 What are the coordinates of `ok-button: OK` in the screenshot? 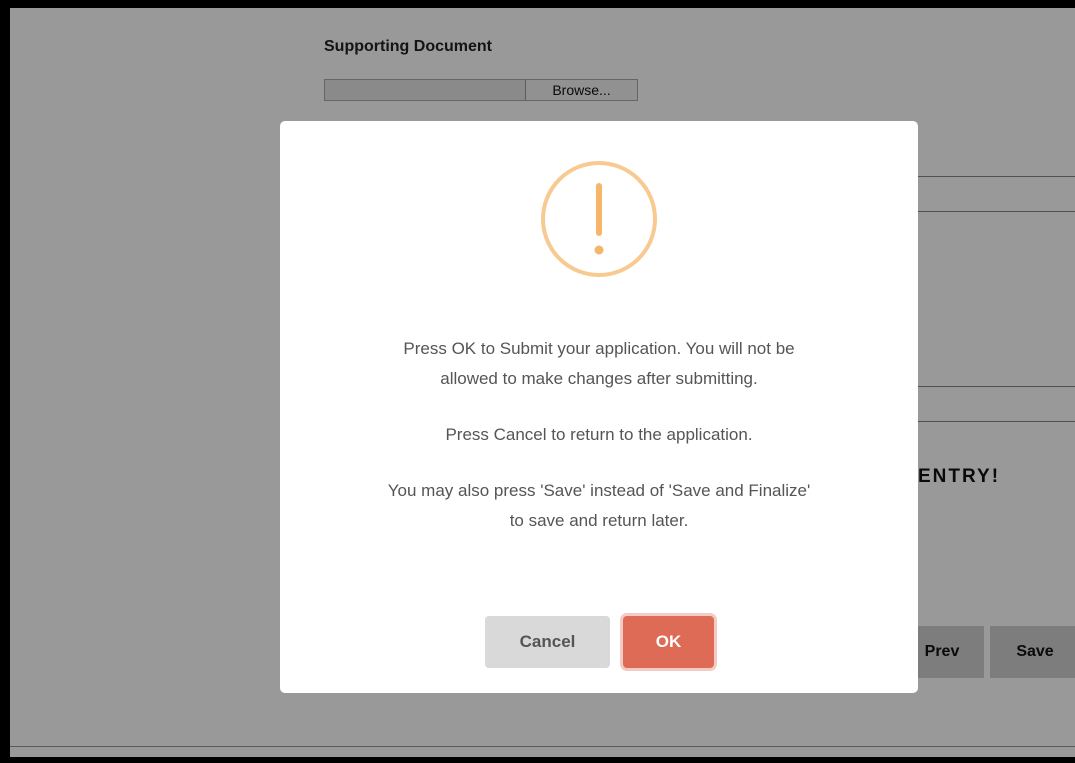 It's located at (668, 642).